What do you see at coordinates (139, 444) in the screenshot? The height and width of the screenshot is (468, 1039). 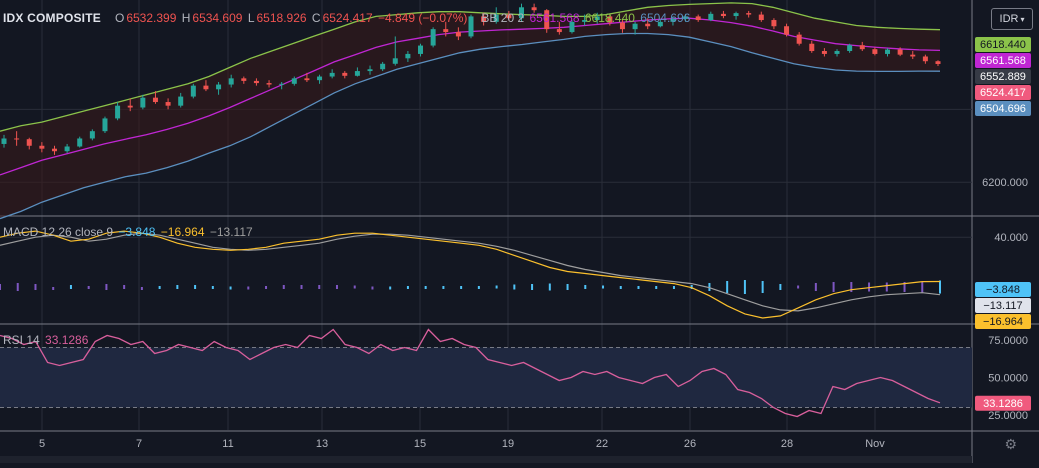 I see `time-tick-label: 7` at bounding box center [139, 444].